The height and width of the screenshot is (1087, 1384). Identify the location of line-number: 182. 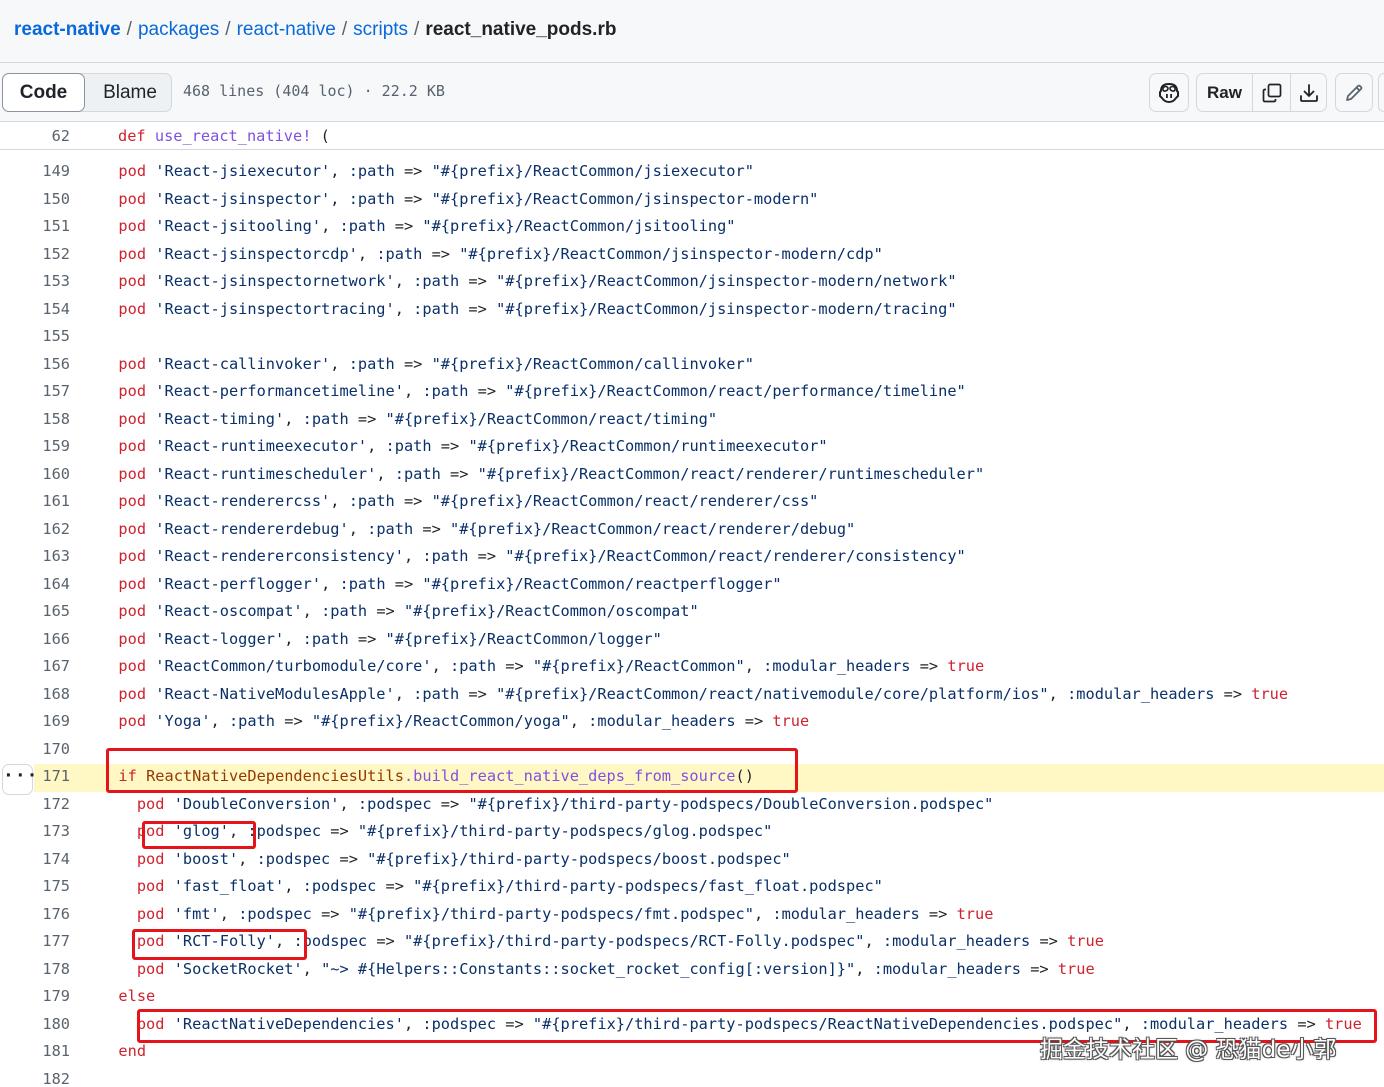
(35, 1078).